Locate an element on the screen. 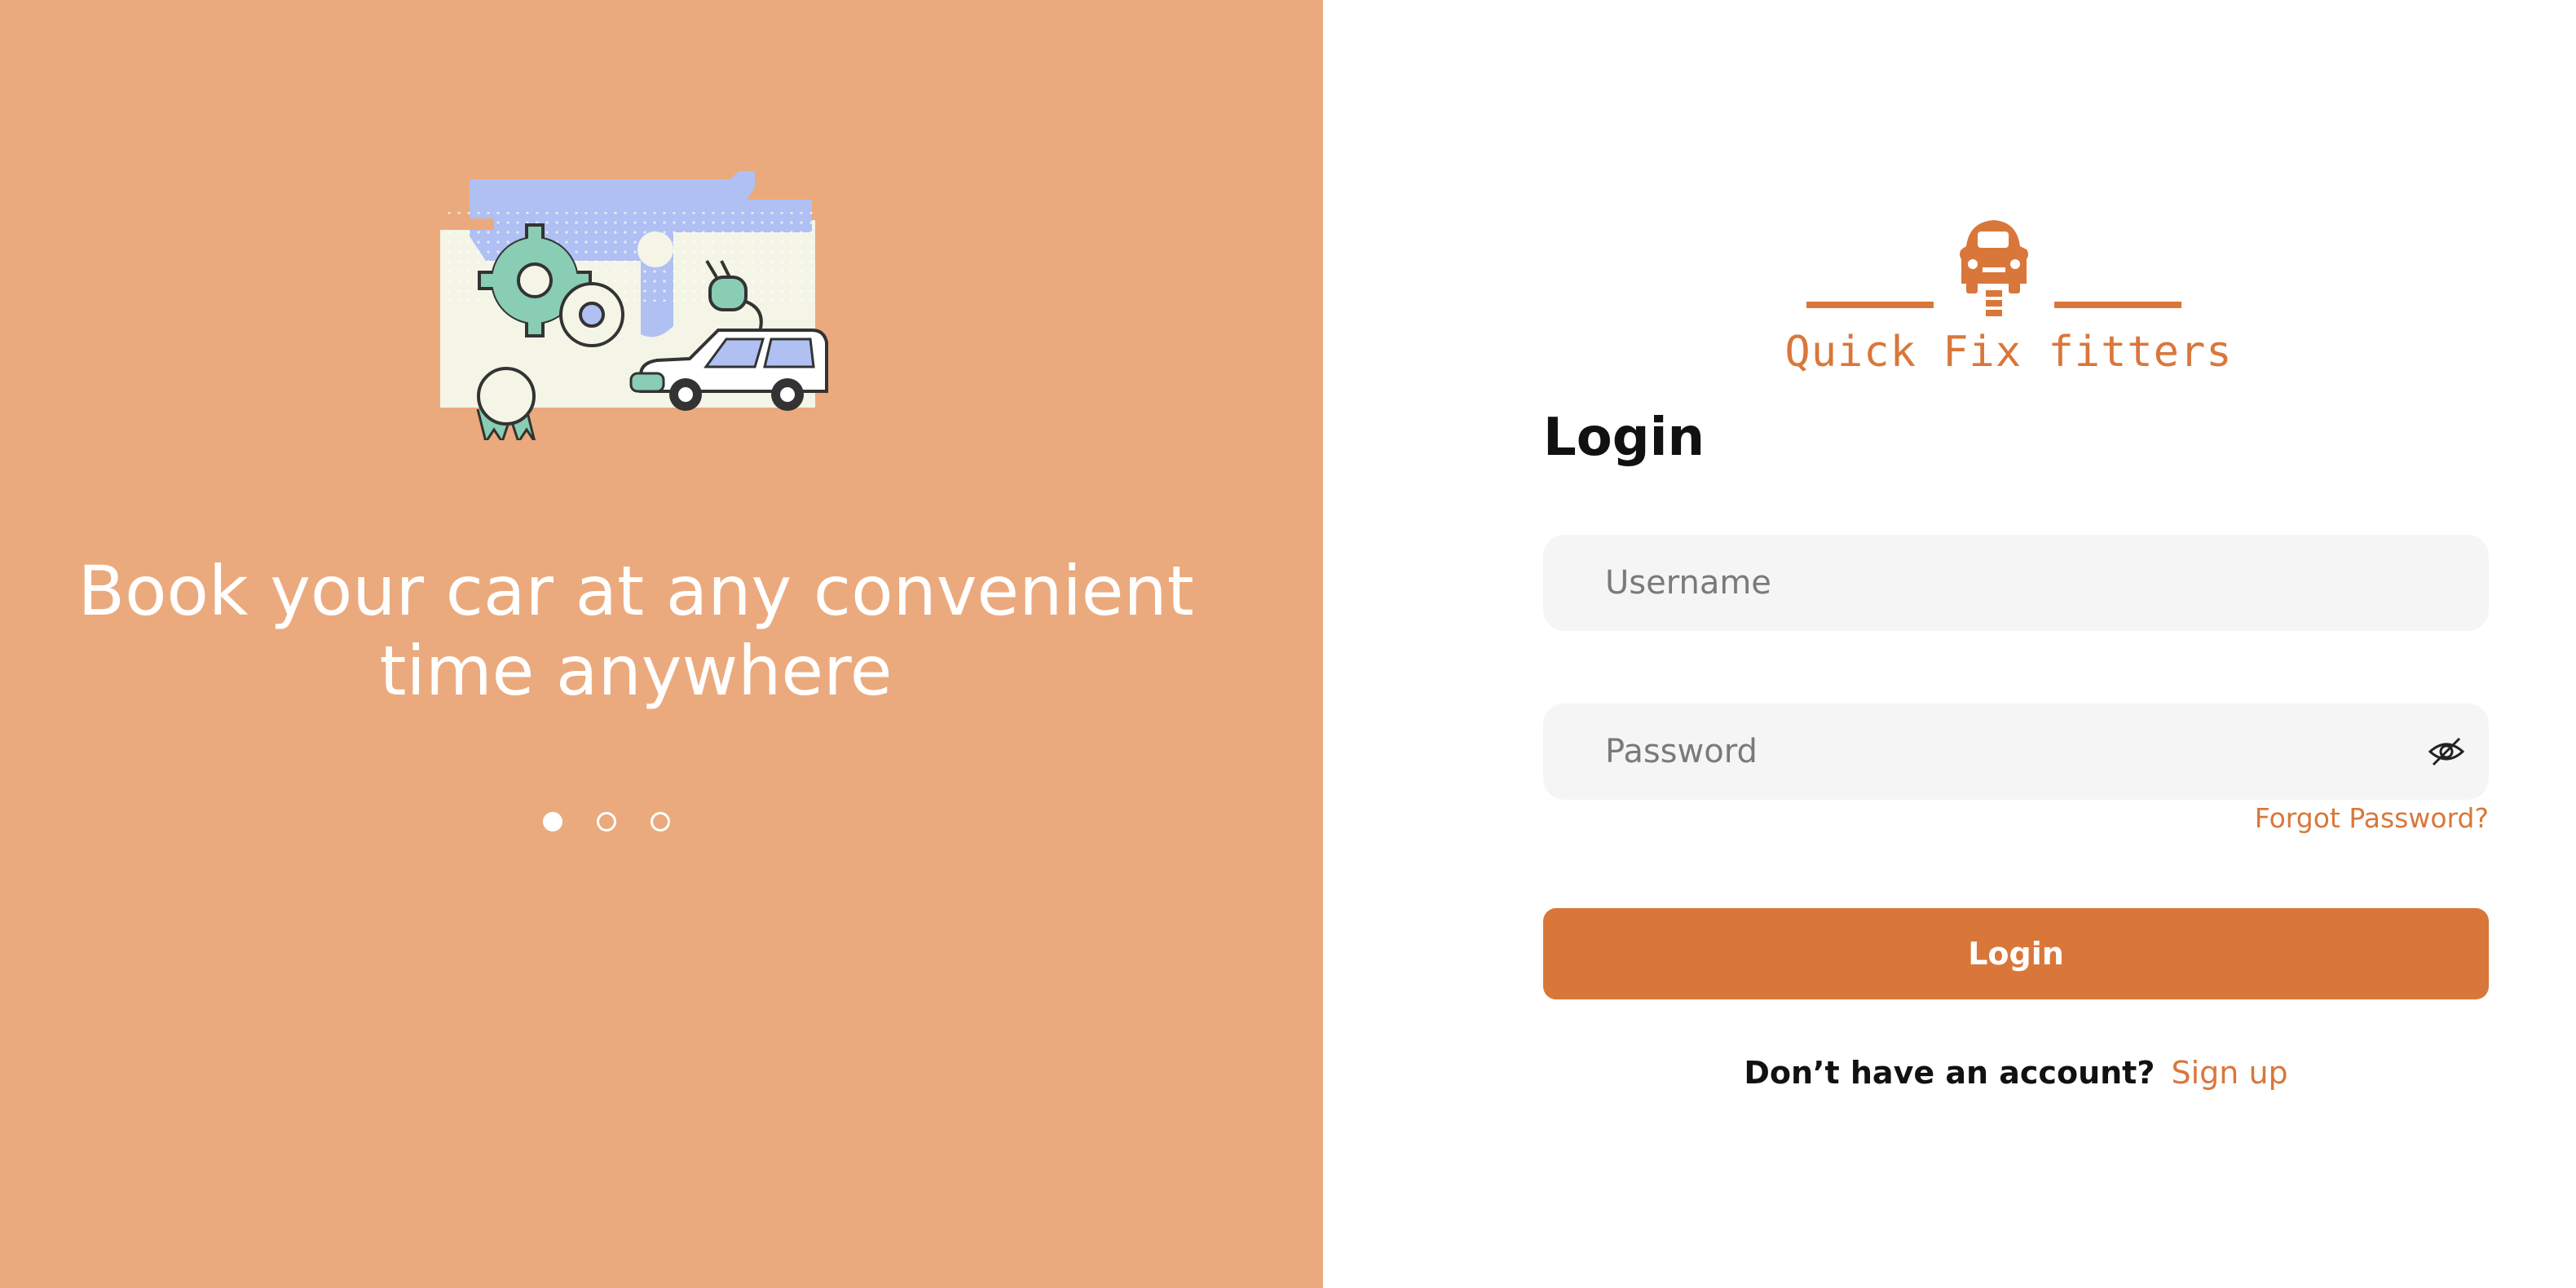 The image size is (2576, 1288). username-field is located at coordinates (2016, 583).